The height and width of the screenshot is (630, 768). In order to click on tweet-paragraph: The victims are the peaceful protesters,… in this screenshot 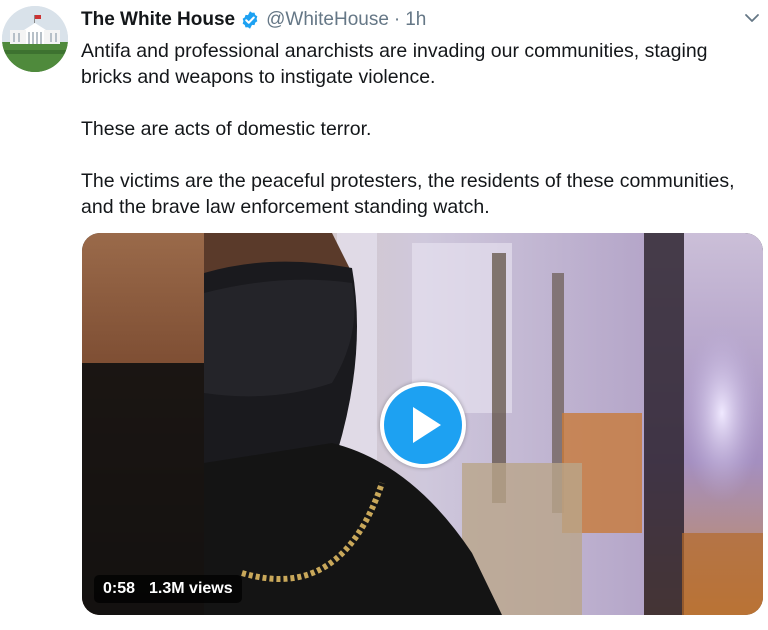, I will do `click(408, 194)`.